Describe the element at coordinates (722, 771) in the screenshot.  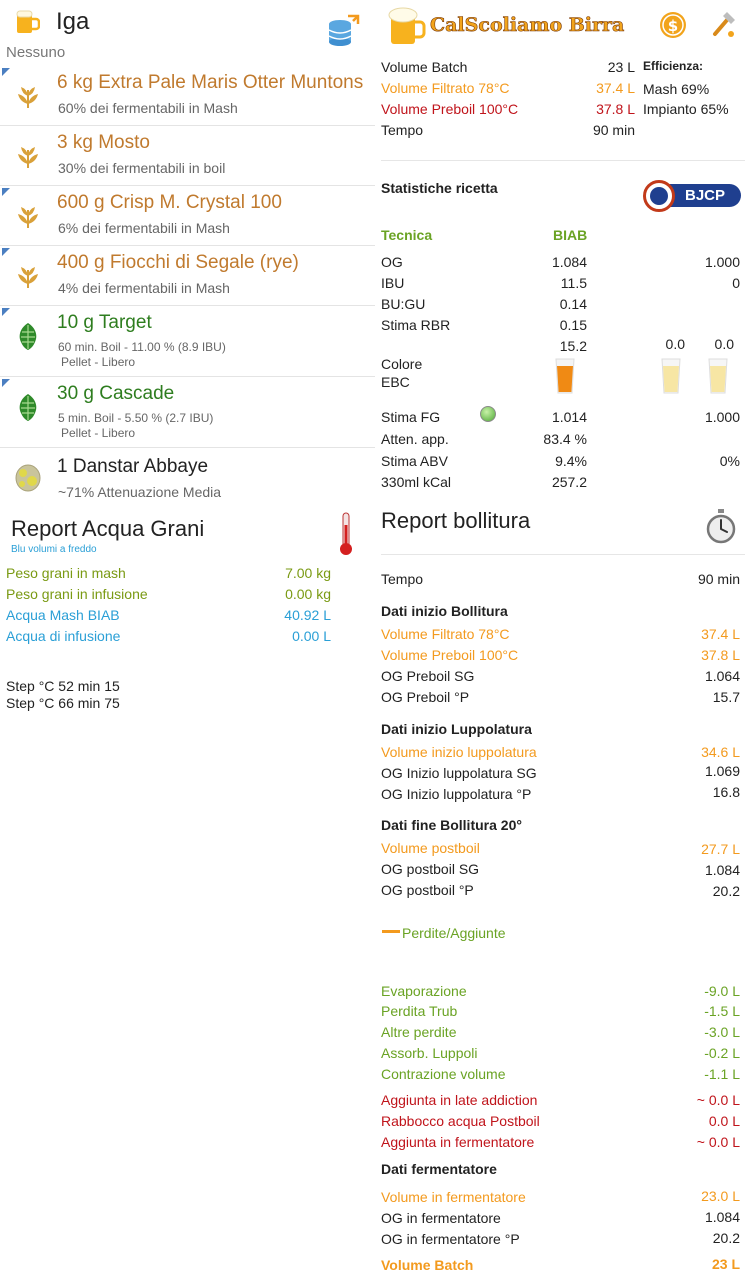
I see `boil-row-value: 1.069` at that location.